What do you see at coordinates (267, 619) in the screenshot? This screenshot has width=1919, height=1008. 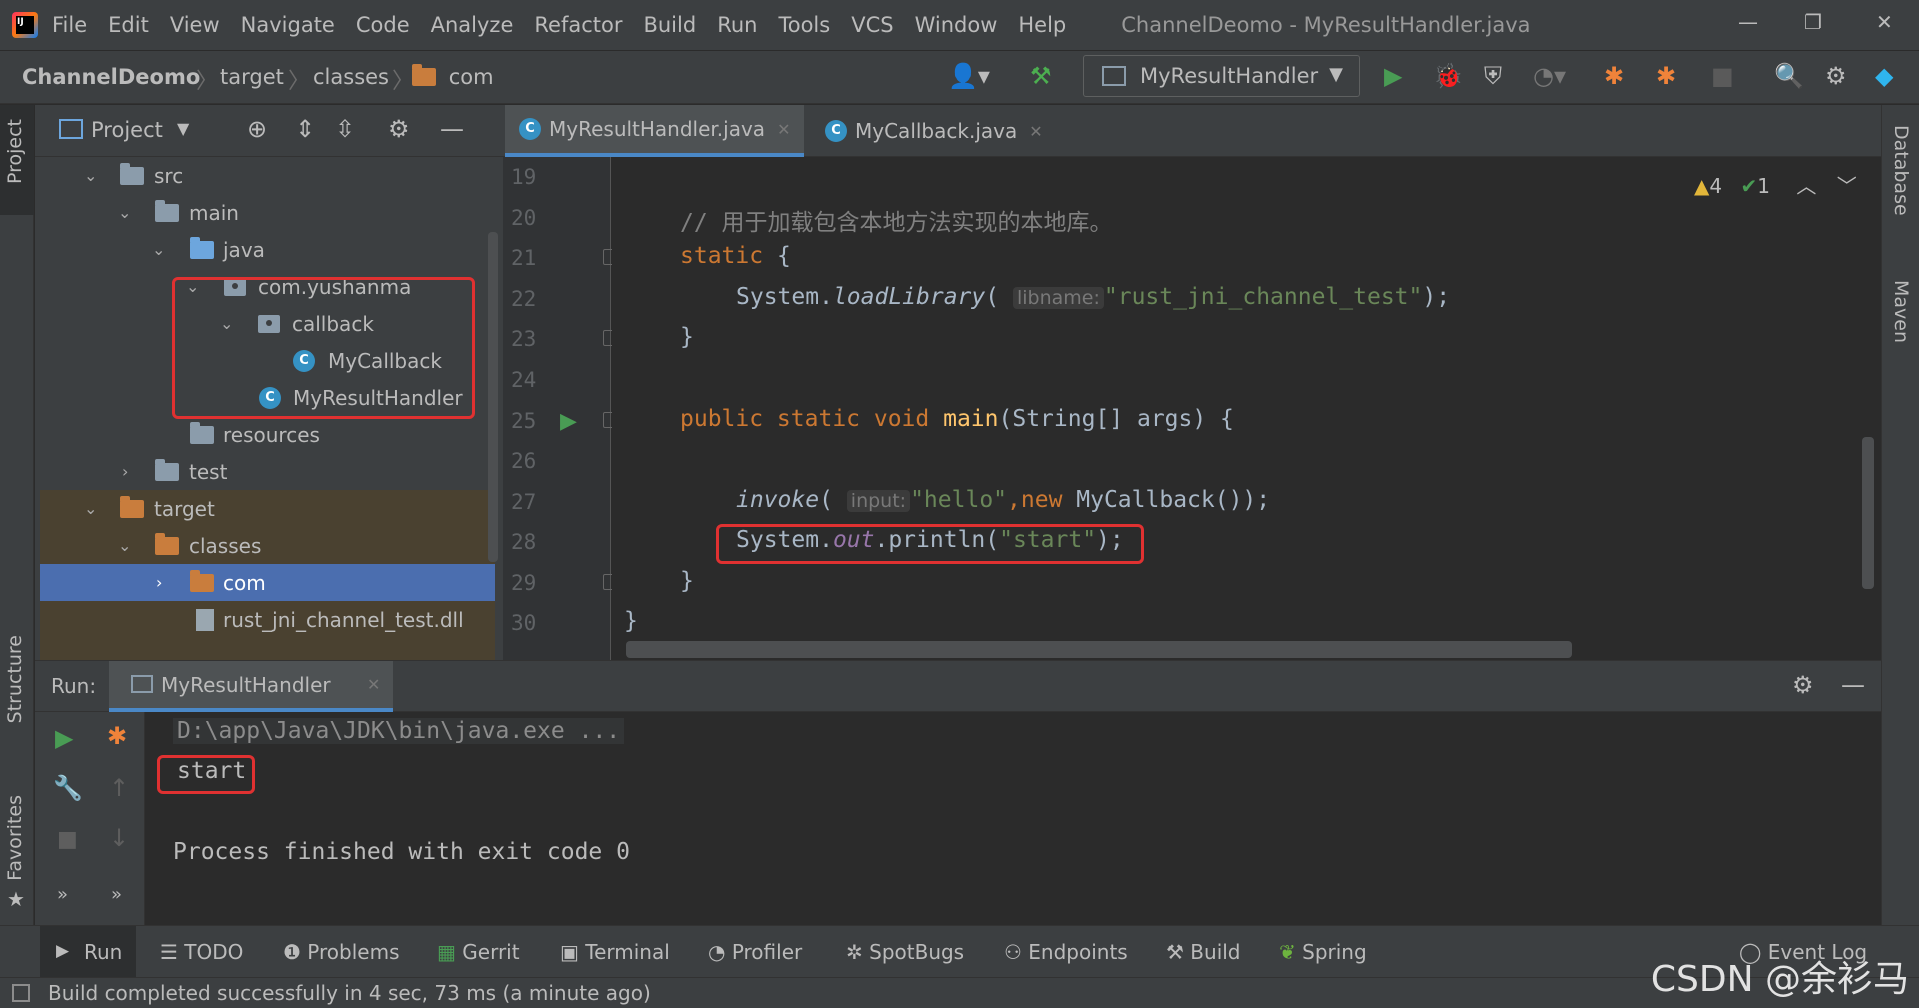 I see `tree-item-dll: rust_jni_channel_test.dll` at bounding box center [267, 619].